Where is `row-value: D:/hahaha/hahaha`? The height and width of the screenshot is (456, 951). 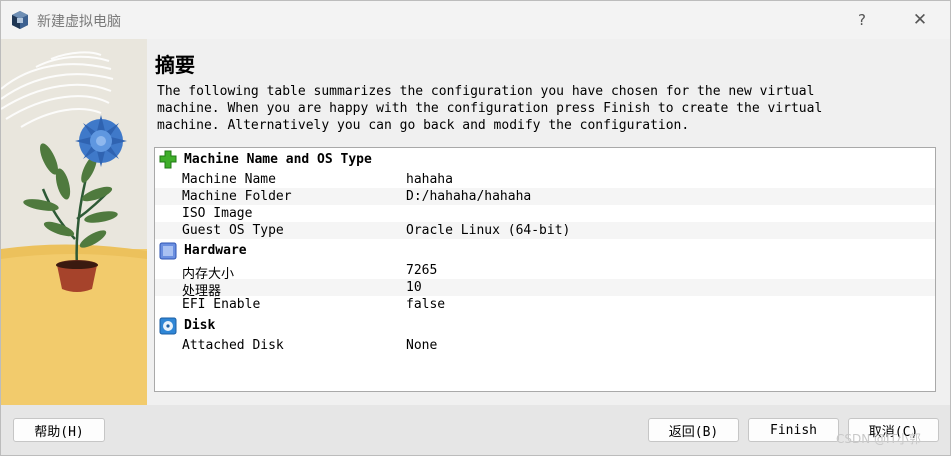
row-value: D:/hahaha/hahaha is located at coordinates (469, 196).